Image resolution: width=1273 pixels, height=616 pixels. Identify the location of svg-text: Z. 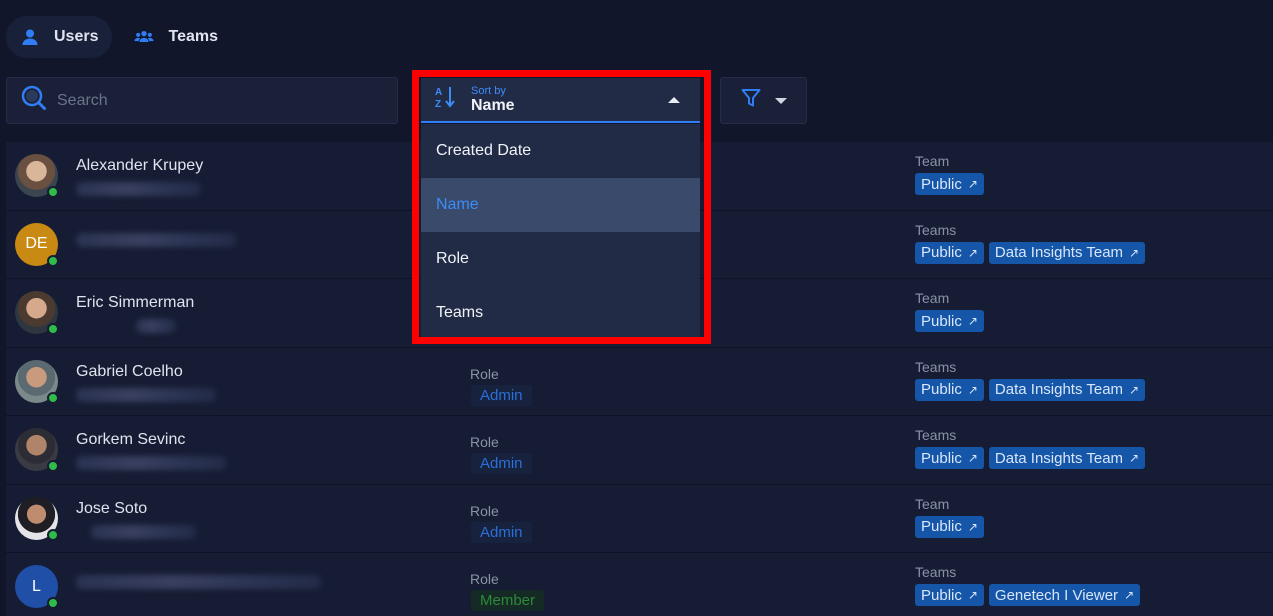
(438, 104).